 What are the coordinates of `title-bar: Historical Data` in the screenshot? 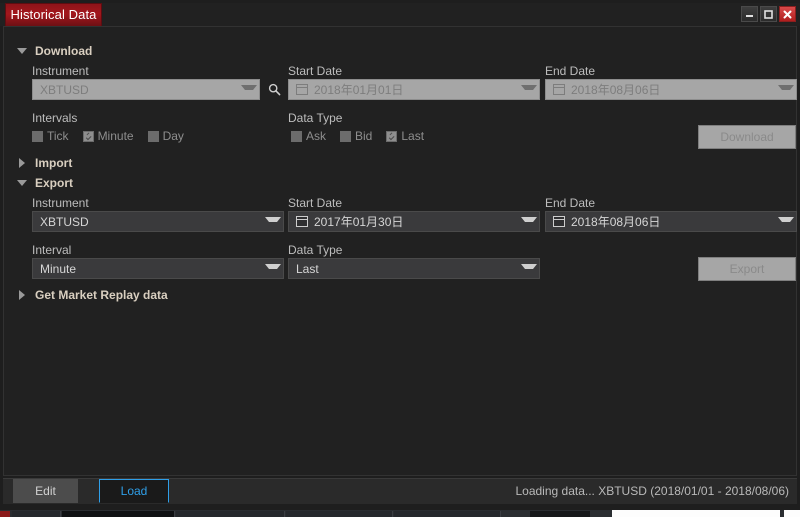 It's located at (400, 14).